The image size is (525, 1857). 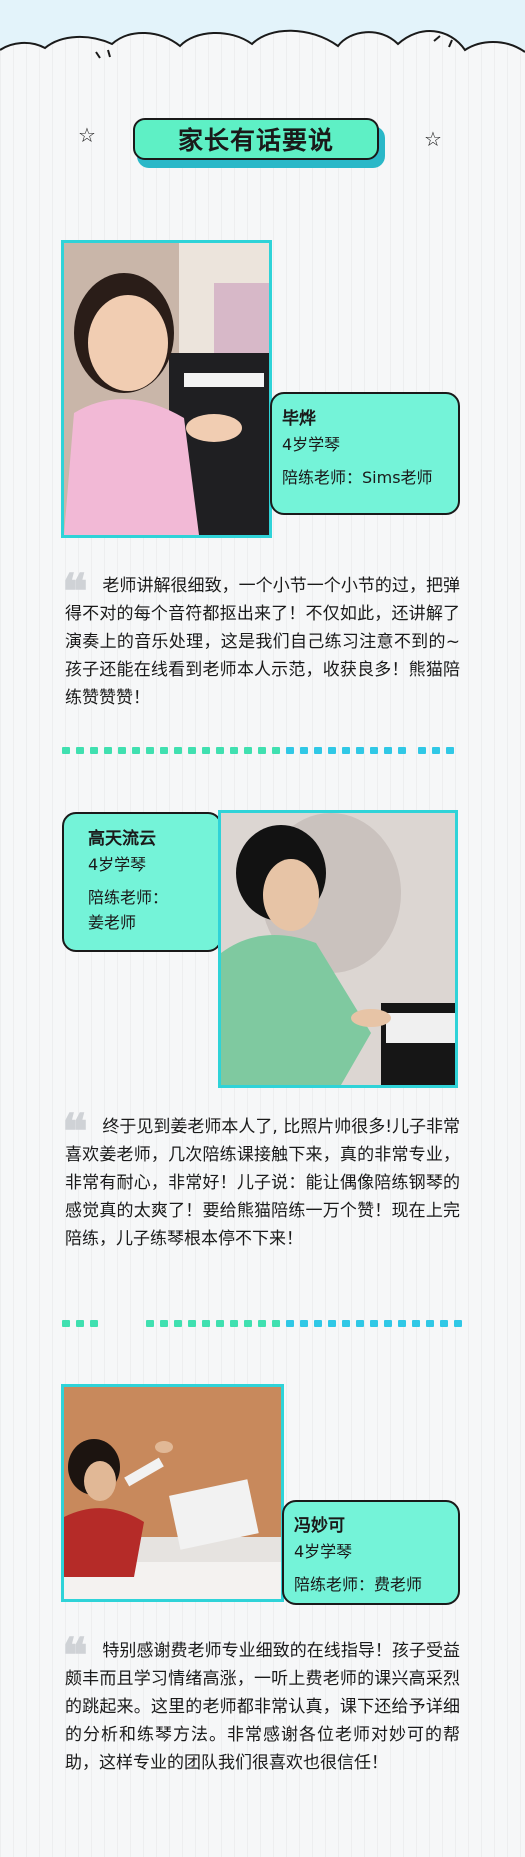 What do you see at coordinates (256, 139) in the screenshot?
I see `page-title: 家长有话要说` at bounding box center [256, 139].